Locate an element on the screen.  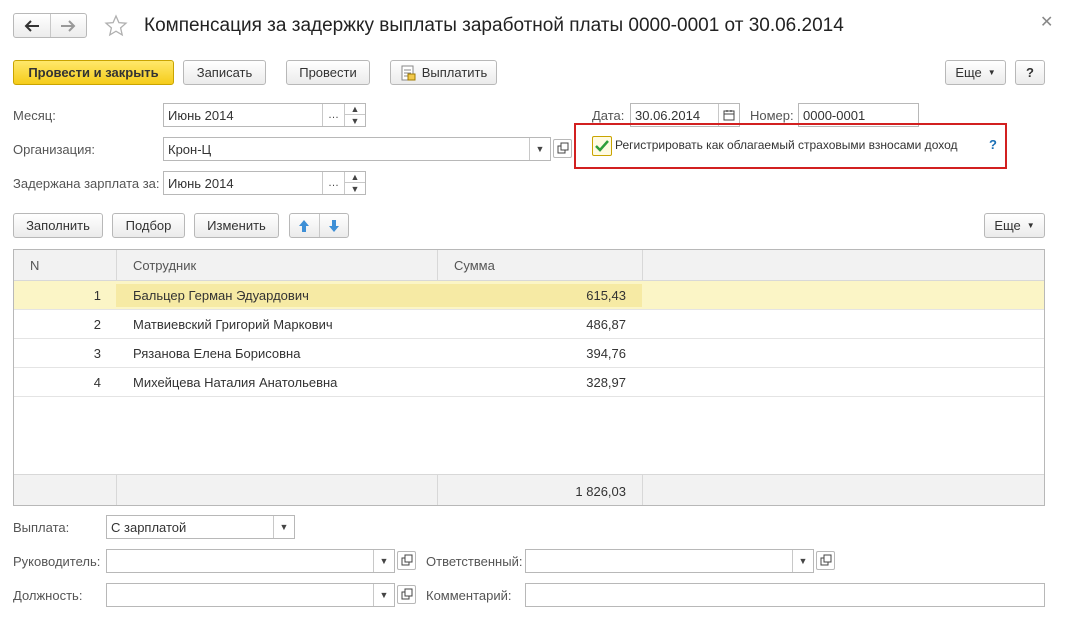
table-row: 4 Михейцева Наталия Анатольевна 328,97 is located at coordinates (529, 382).